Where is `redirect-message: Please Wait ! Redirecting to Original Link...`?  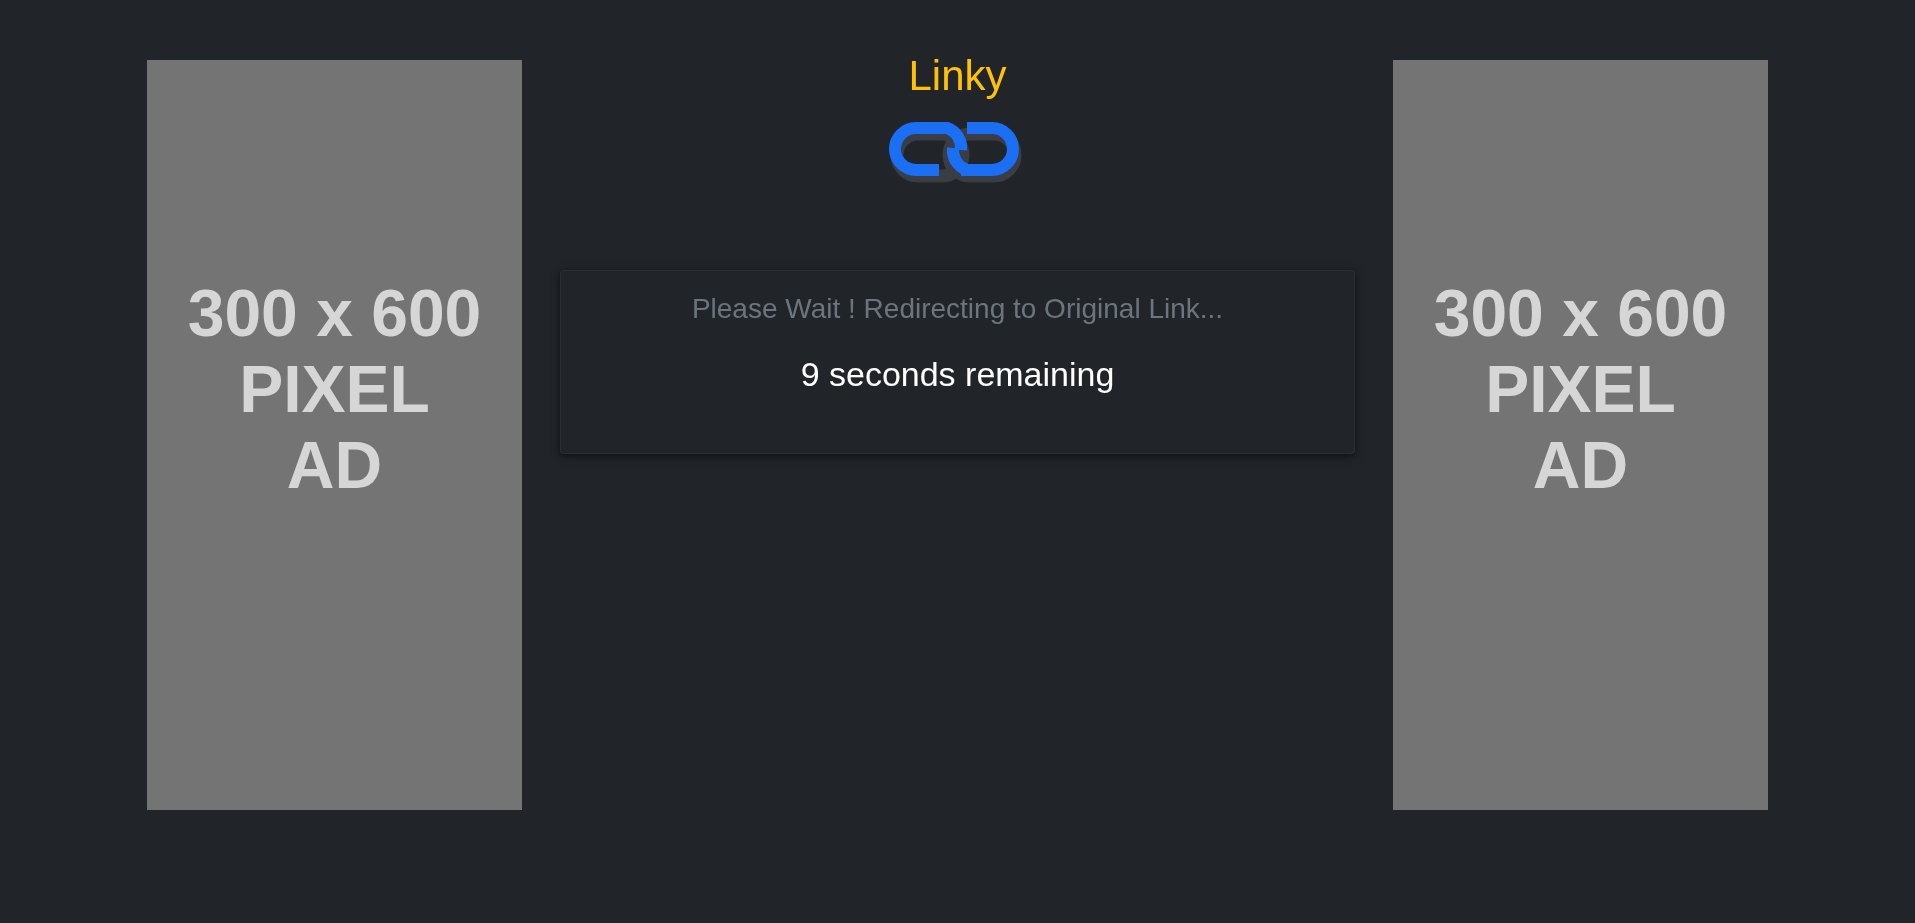
redirect-message: Please Wait ! Redirecting to Original Link... is located at coordinates (957, 309).